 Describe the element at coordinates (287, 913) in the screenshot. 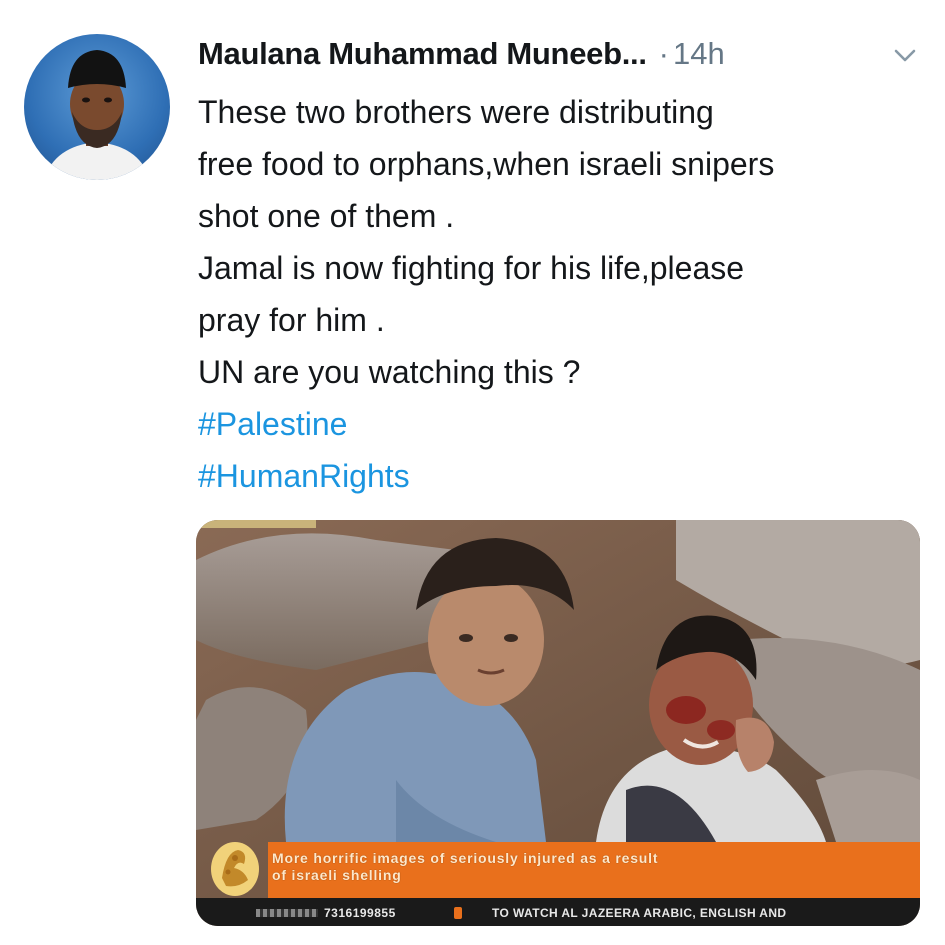

I see `bottom-bar-stripe` at that location.